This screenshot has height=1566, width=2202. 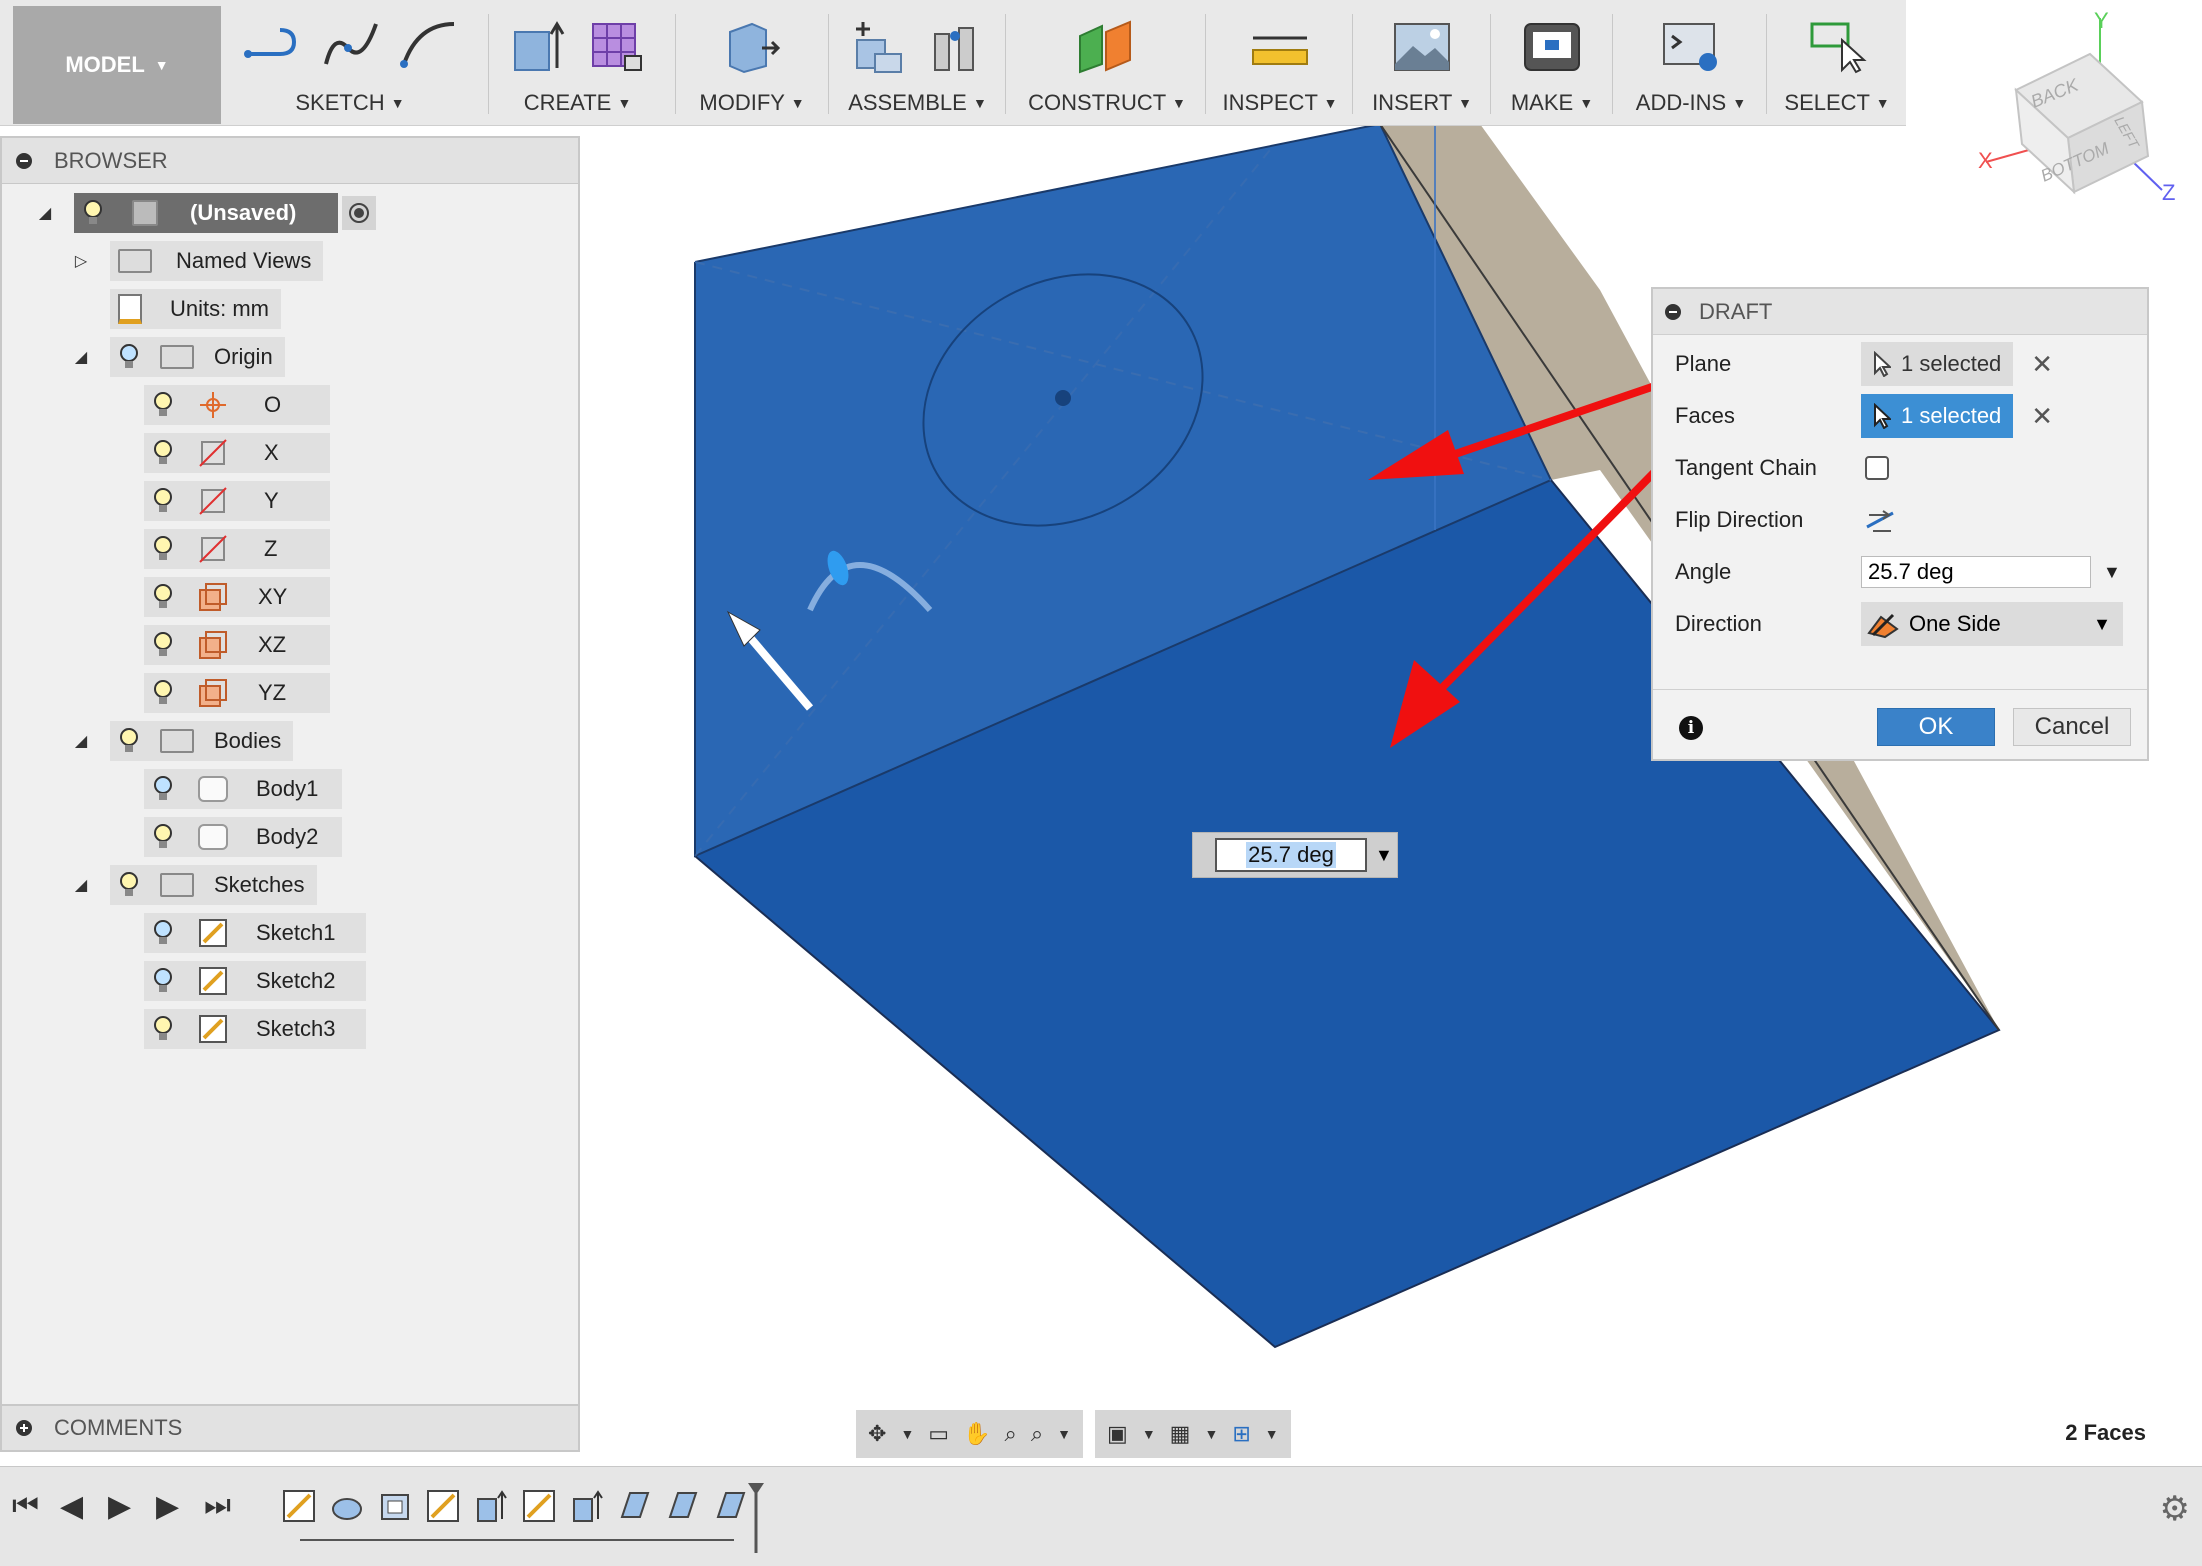 What do you see at coordinates (71, 1506) in the screenshot?
I see `step-back-icon: ◀` at bounding box center [71, 1506].